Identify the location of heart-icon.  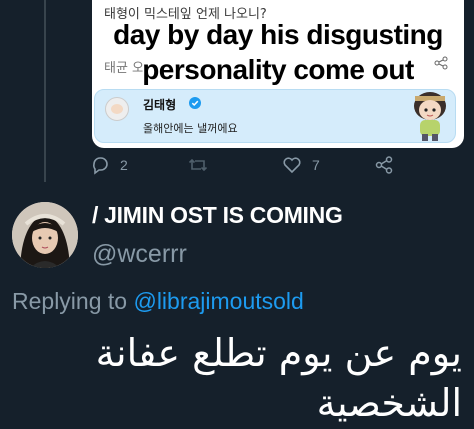
(292, 165).